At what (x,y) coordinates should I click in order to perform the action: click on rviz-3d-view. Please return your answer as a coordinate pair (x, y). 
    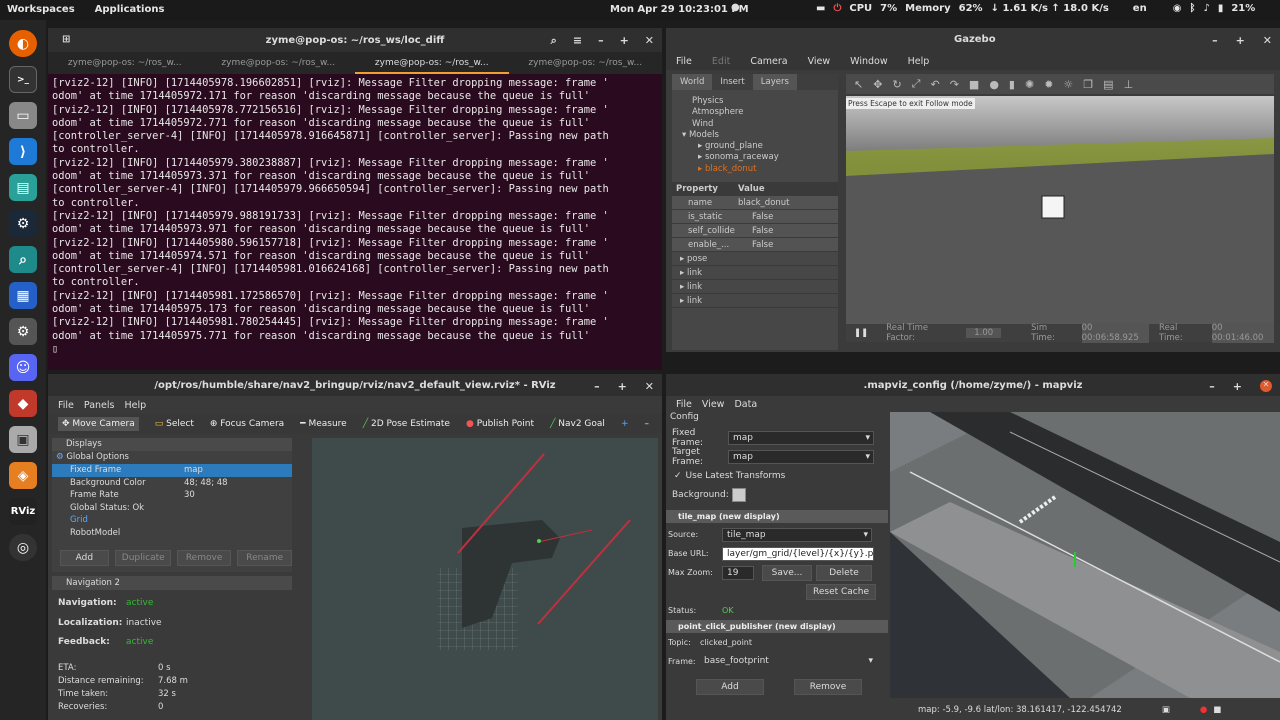
    Looking at the image, I should click on (485, 579).